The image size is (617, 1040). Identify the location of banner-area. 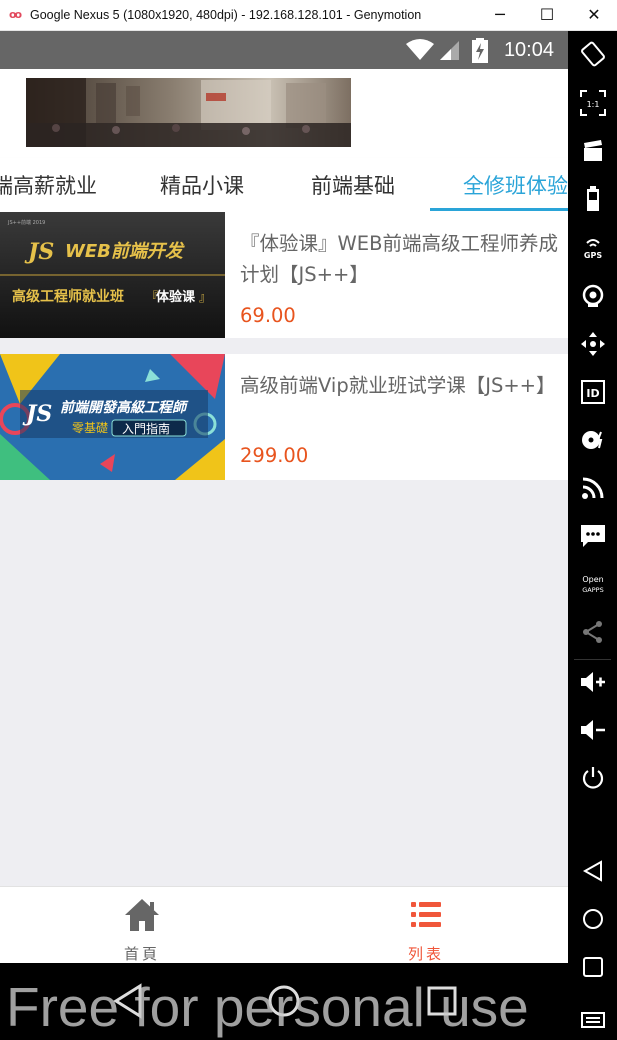
(284, 113).